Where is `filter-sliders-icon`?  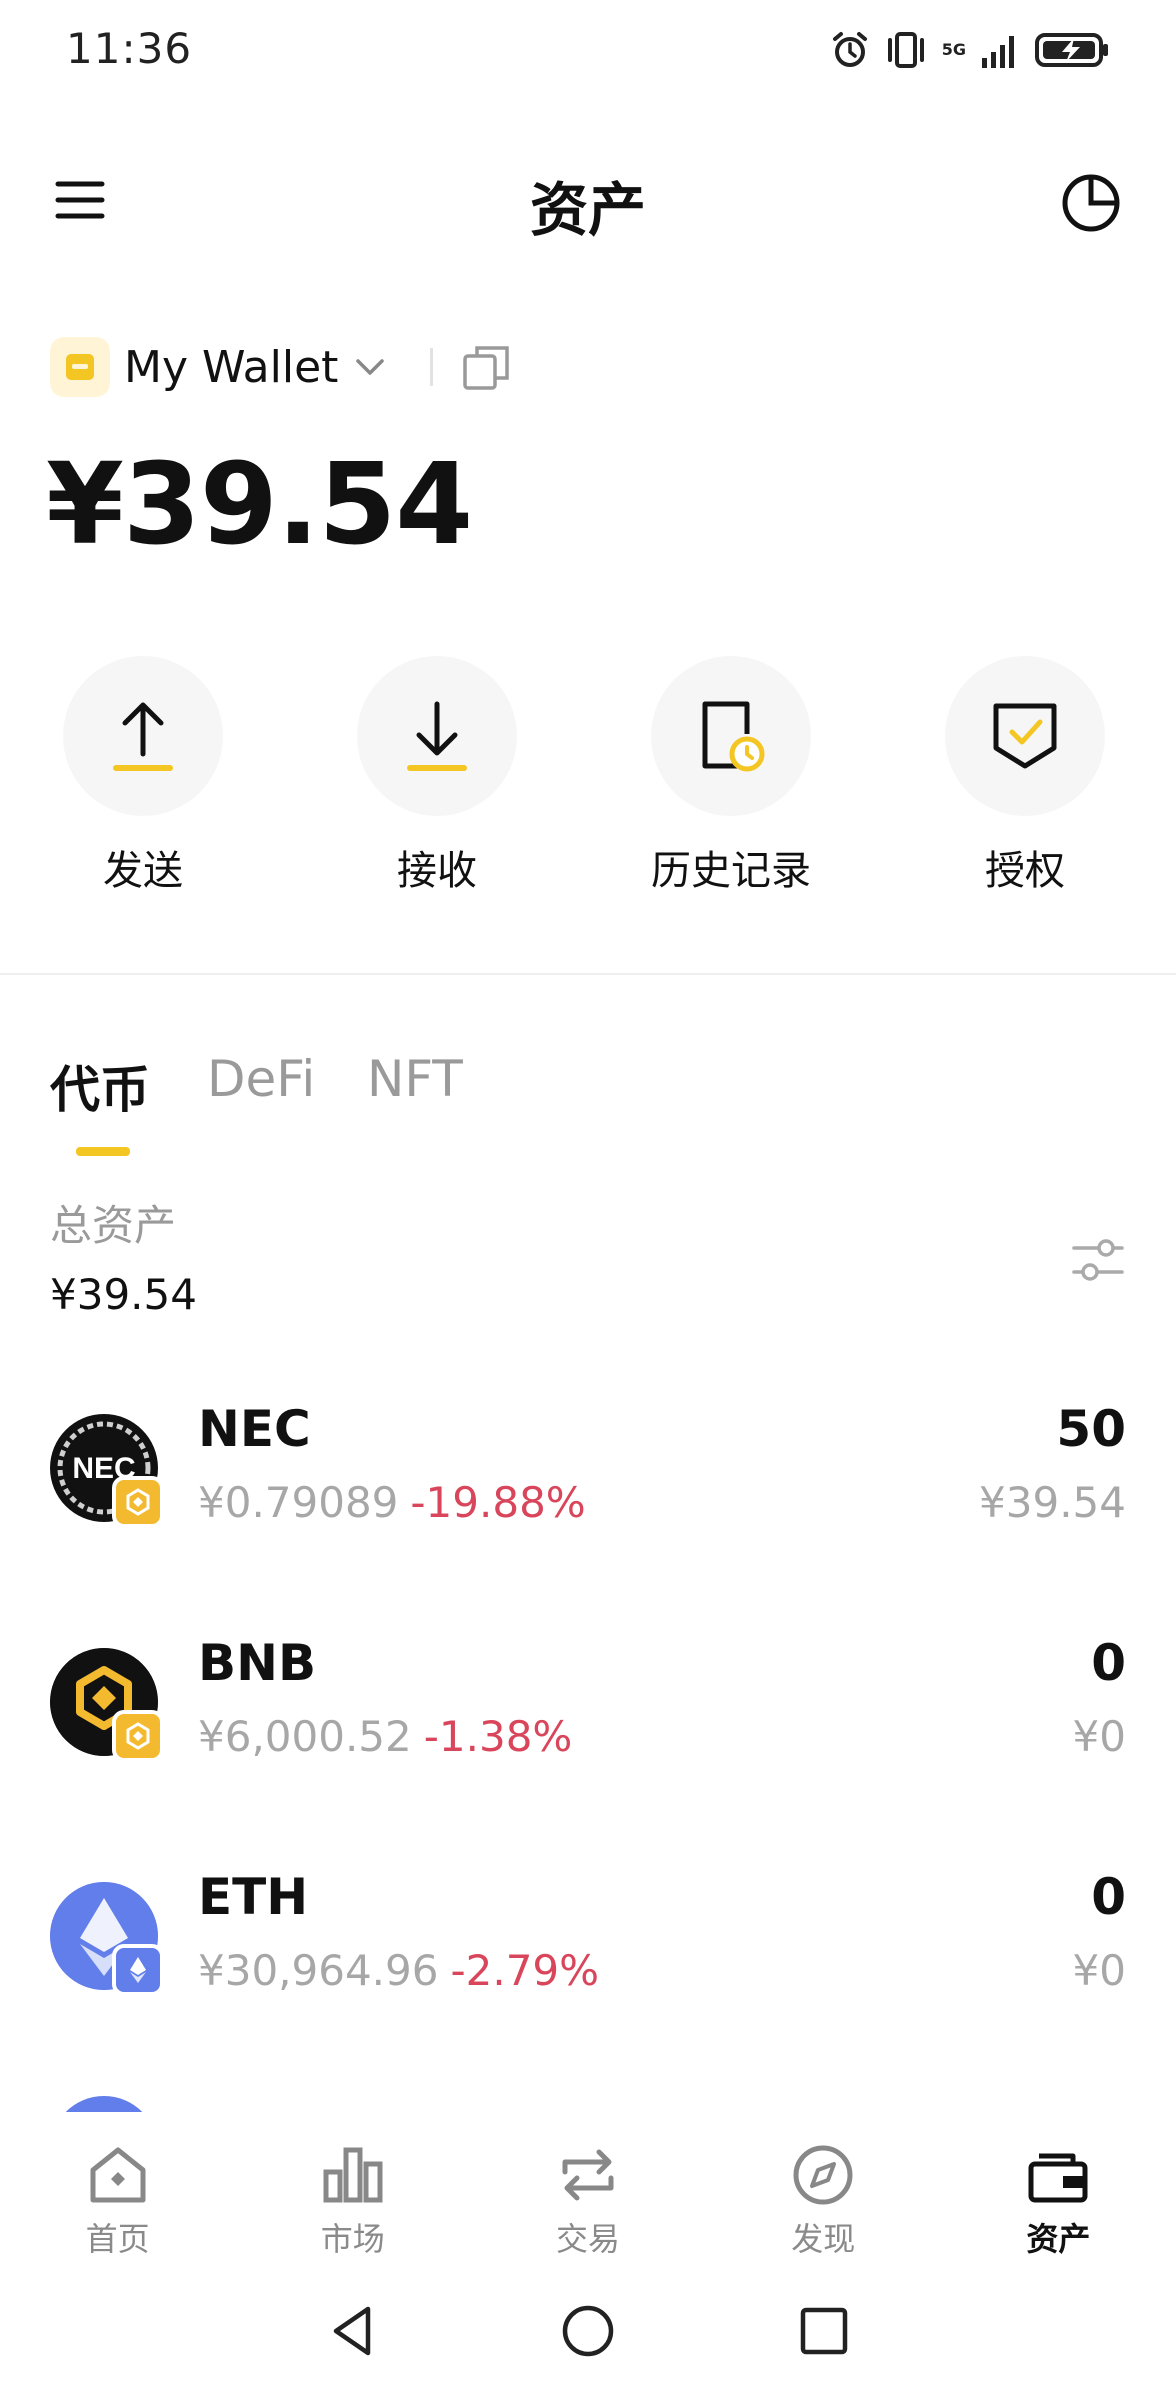
filter-sliders-icon is located at coordinates (1098, 1260).